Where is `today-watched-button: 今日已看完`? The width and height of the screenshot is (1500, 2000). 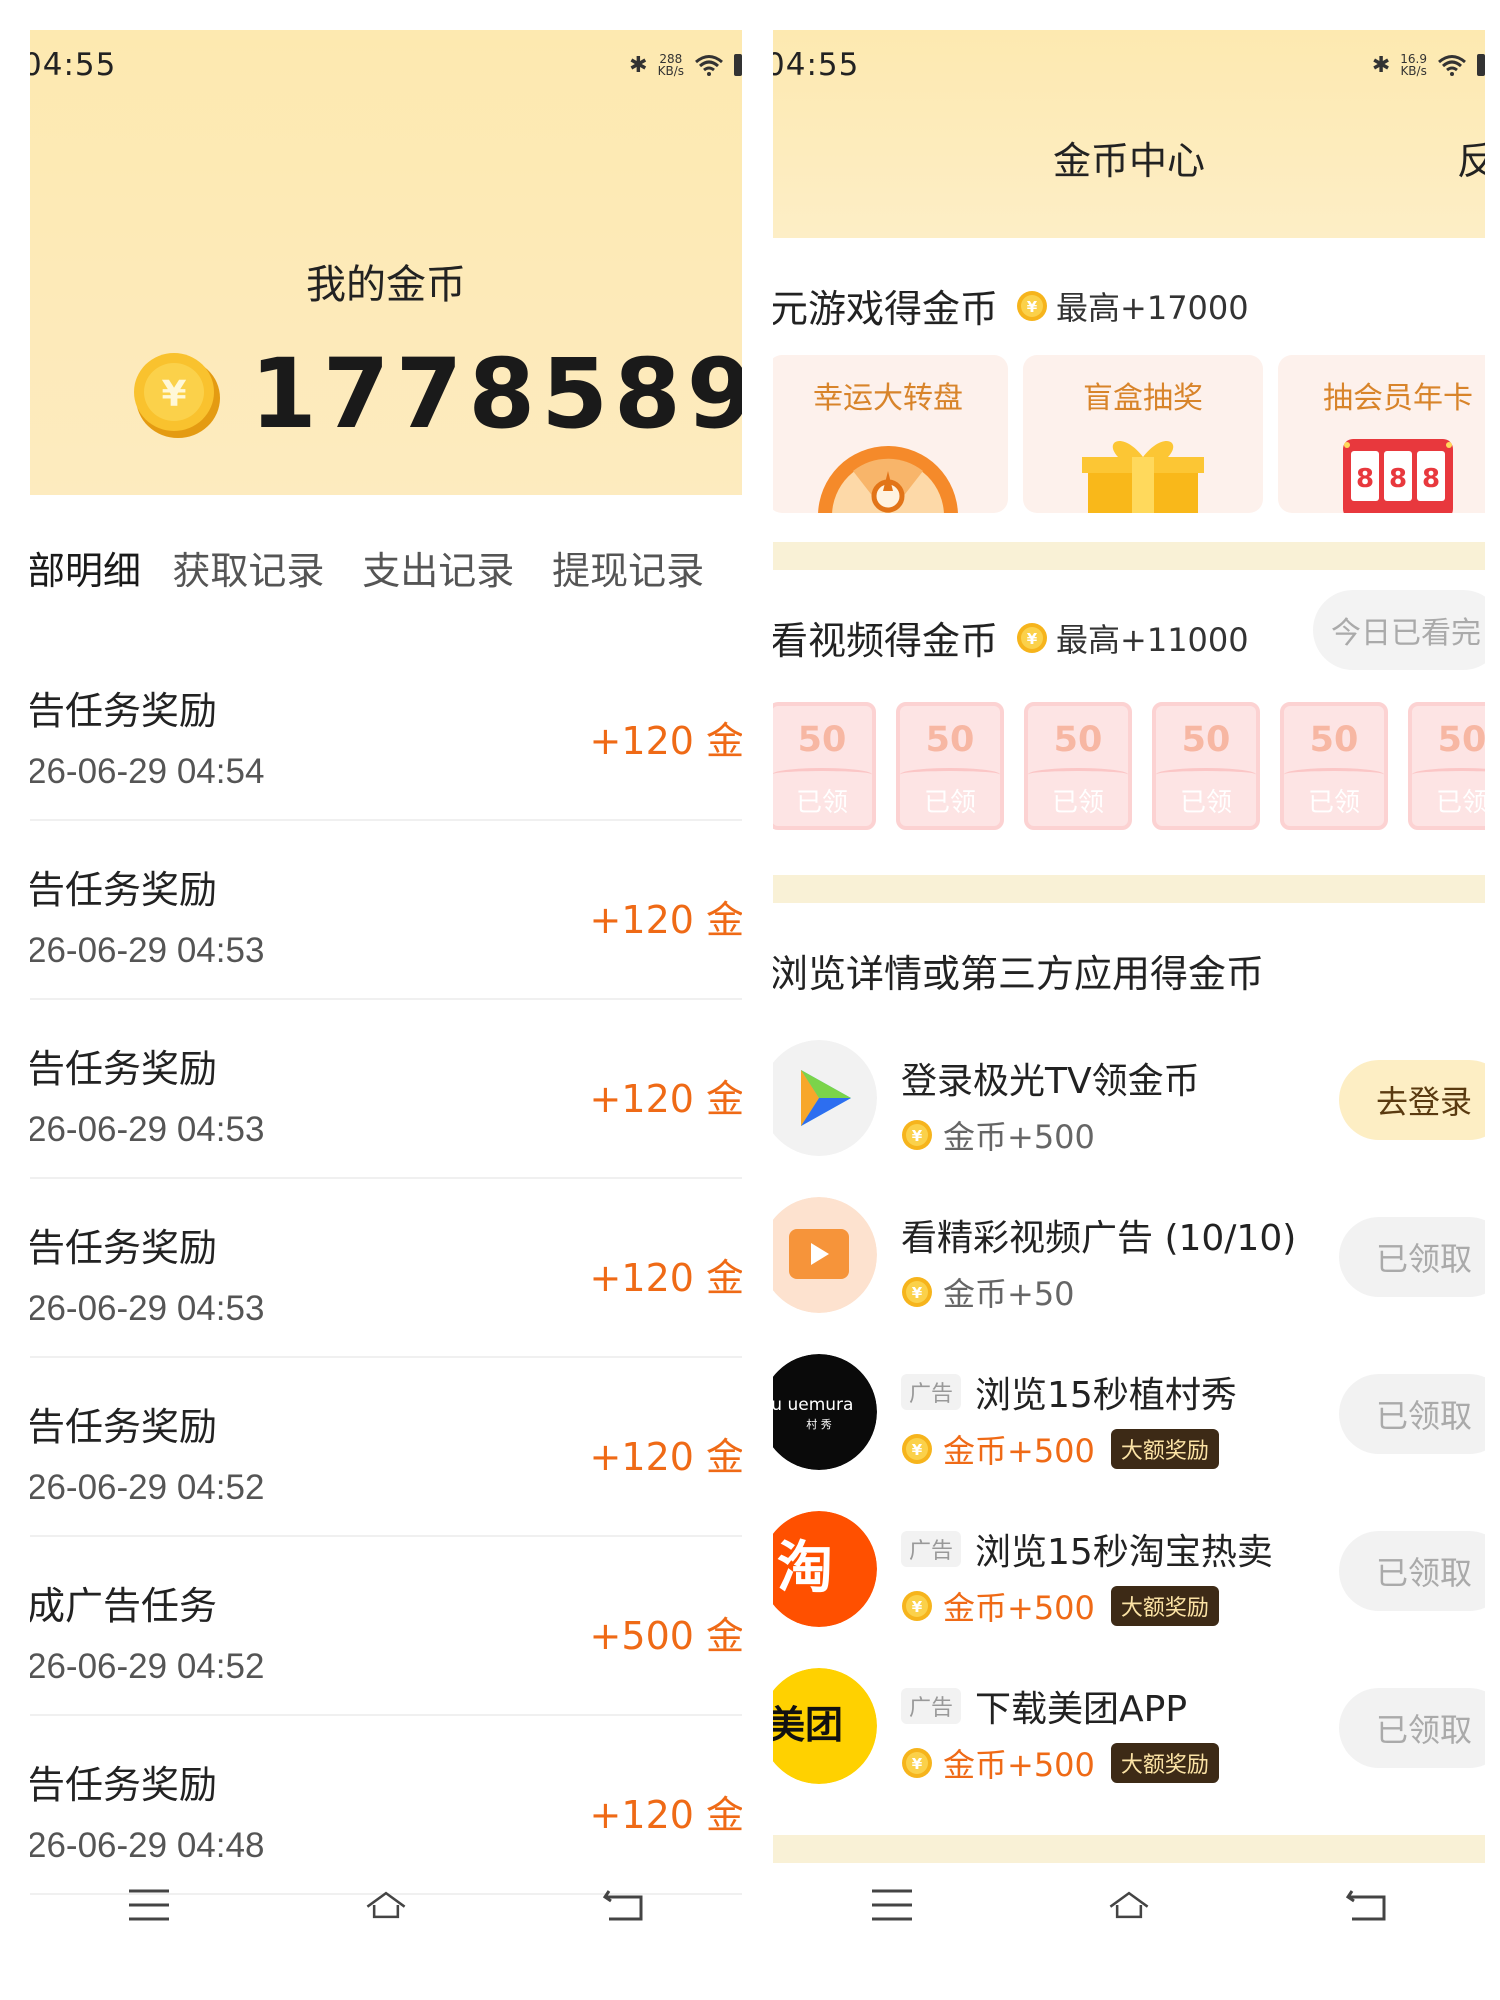 today-watched-button: 今日已看完 is located at coordinates (1399, 630).